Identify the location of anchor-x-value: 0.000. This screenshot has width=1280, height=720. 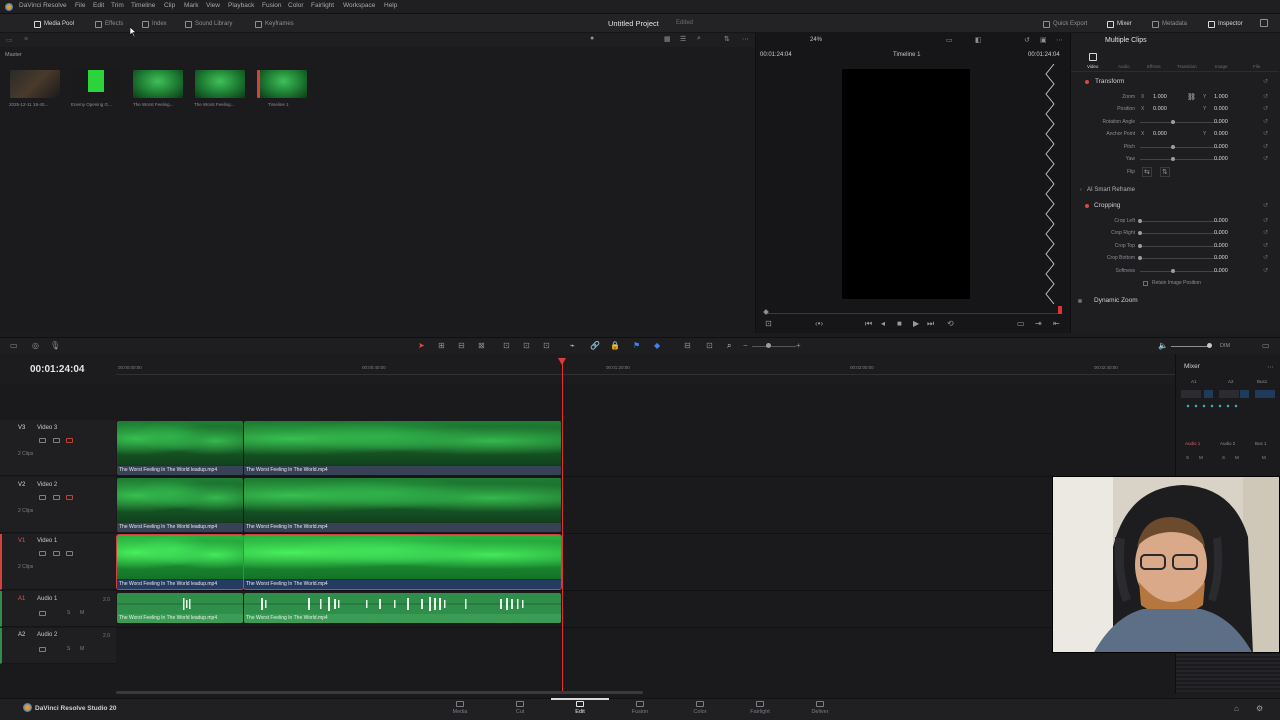
(1160, 134).